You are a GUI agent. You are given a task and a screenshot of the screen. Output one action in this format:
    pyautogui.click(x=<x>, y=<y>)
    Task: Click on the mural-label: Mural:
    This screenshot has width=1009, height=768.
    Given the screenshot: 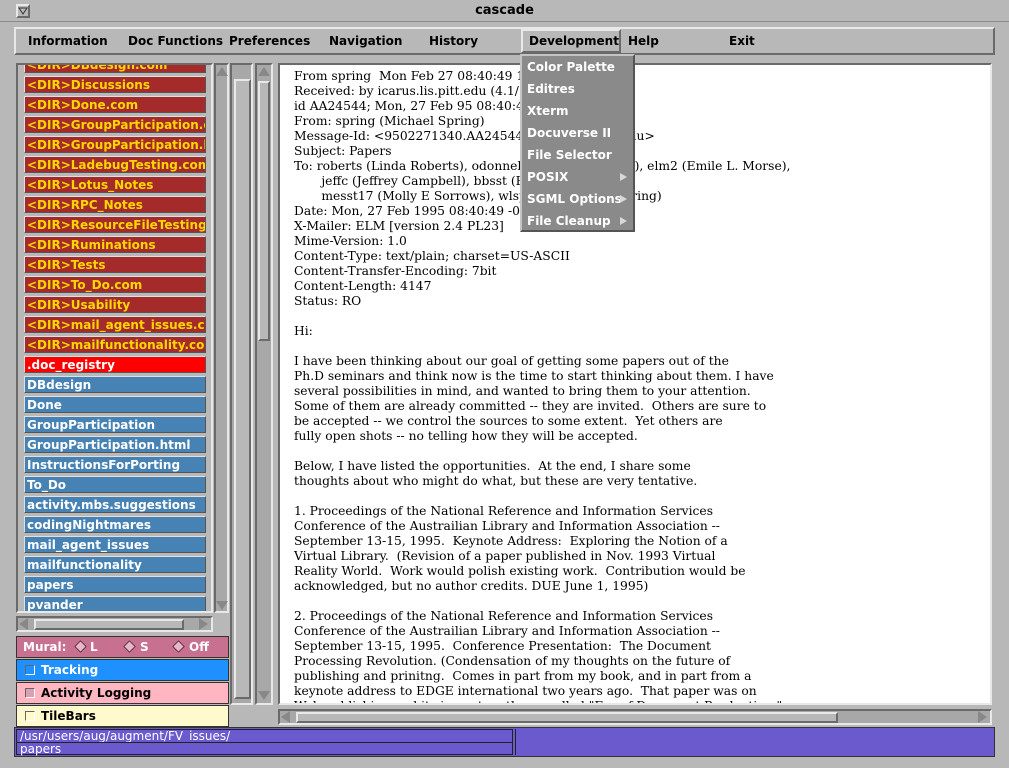 What is the action you would take?
    pyautogui.click(x=45, y=647)
    